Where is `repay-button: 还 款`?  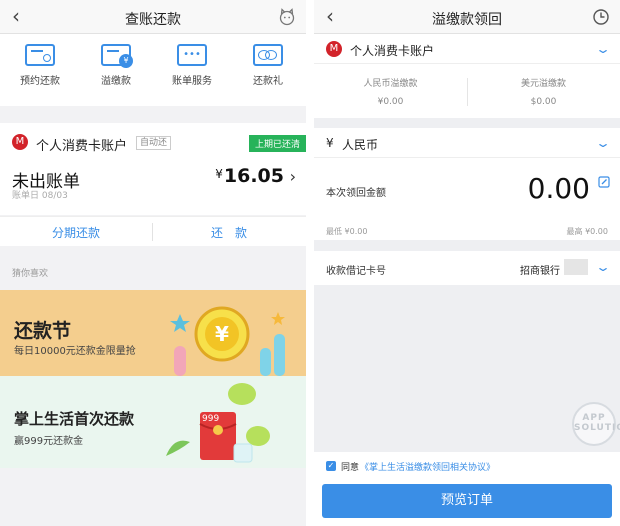
repay-button: 还 款 is located at coordinates (229, 232).